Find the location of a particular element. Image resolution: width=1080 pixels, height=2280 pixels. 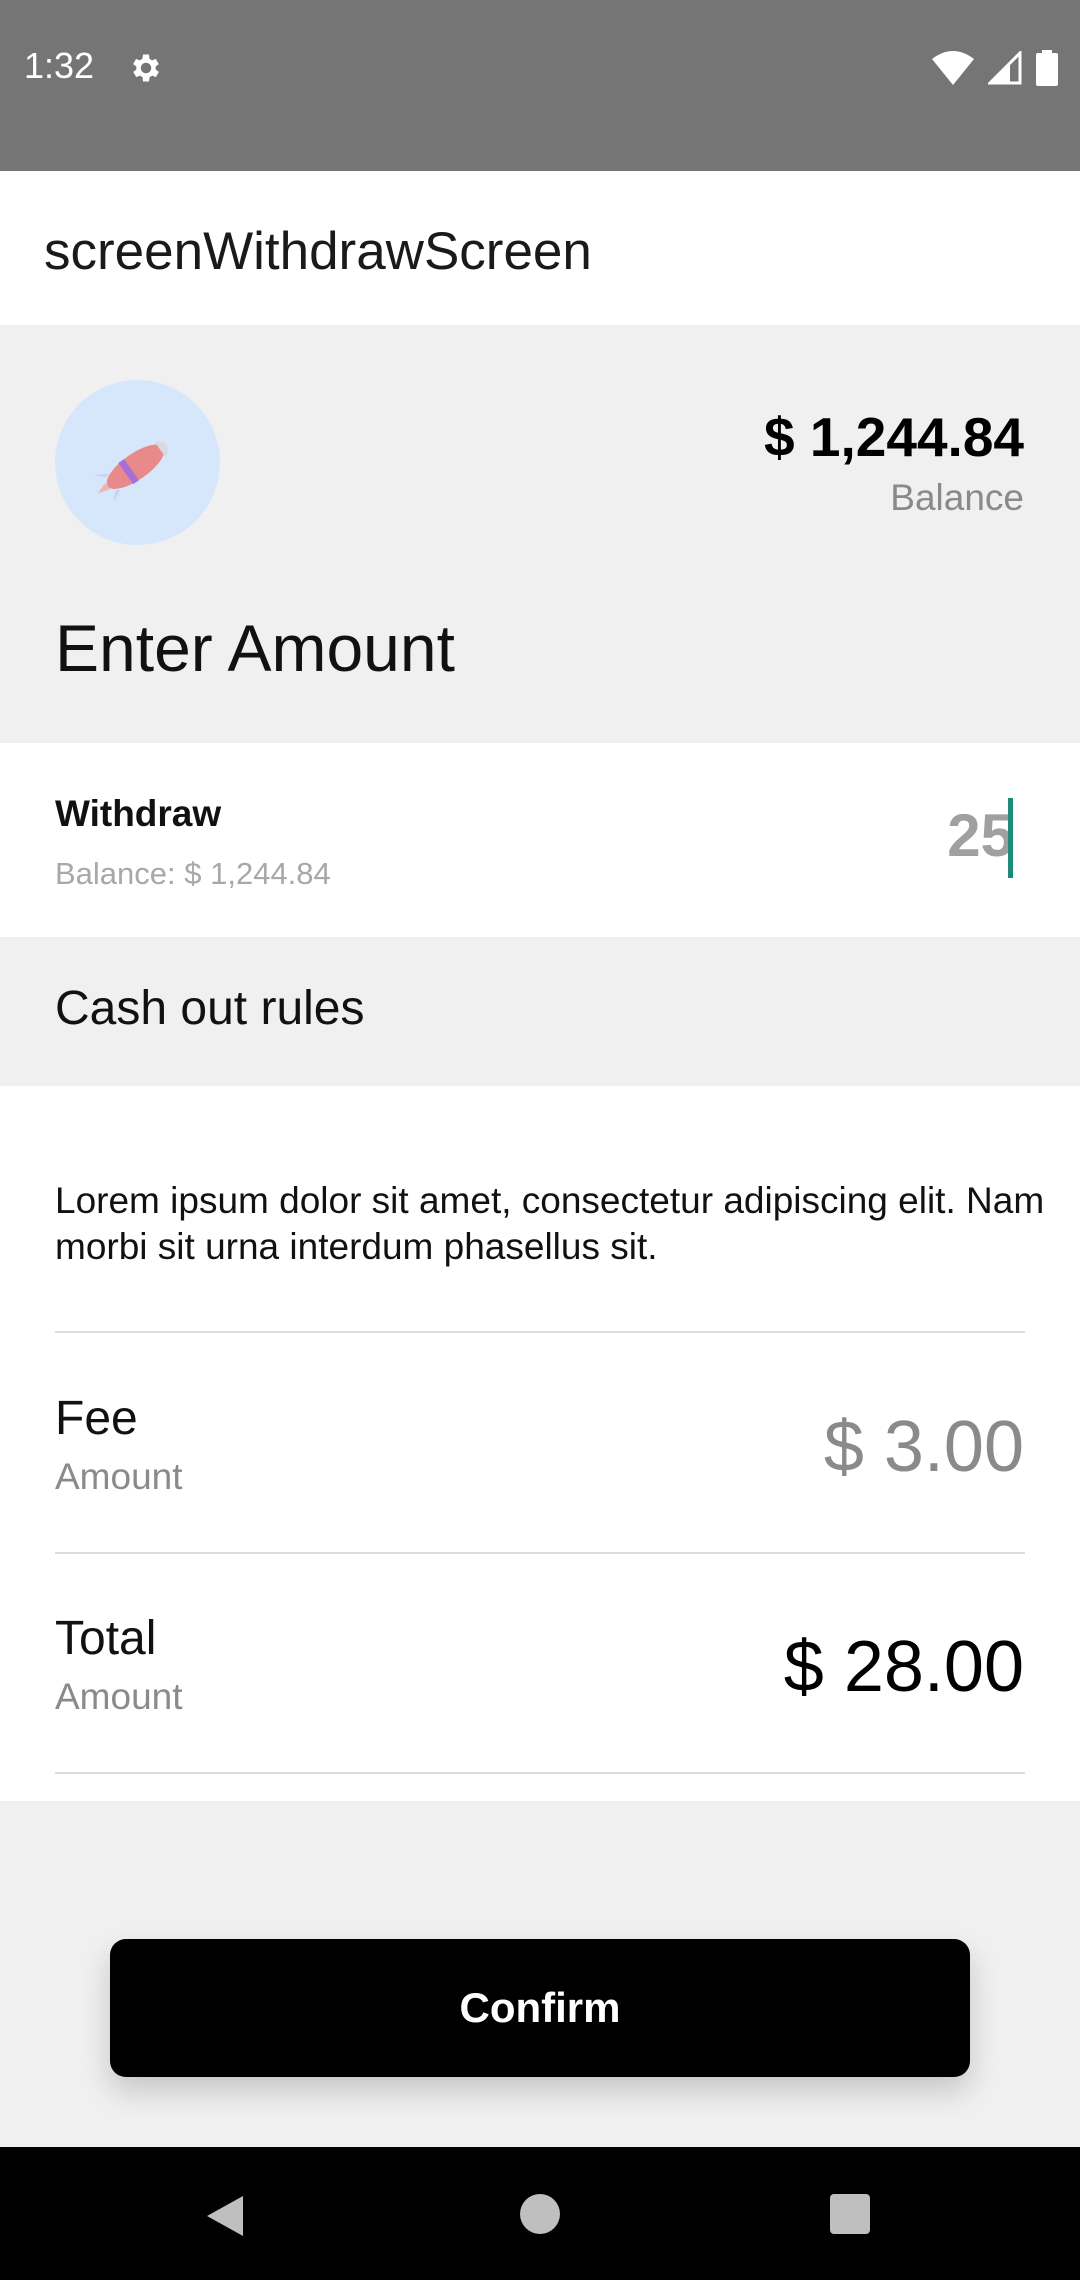

total-value: $ 28.00 is located at coordinates (903, 1667).